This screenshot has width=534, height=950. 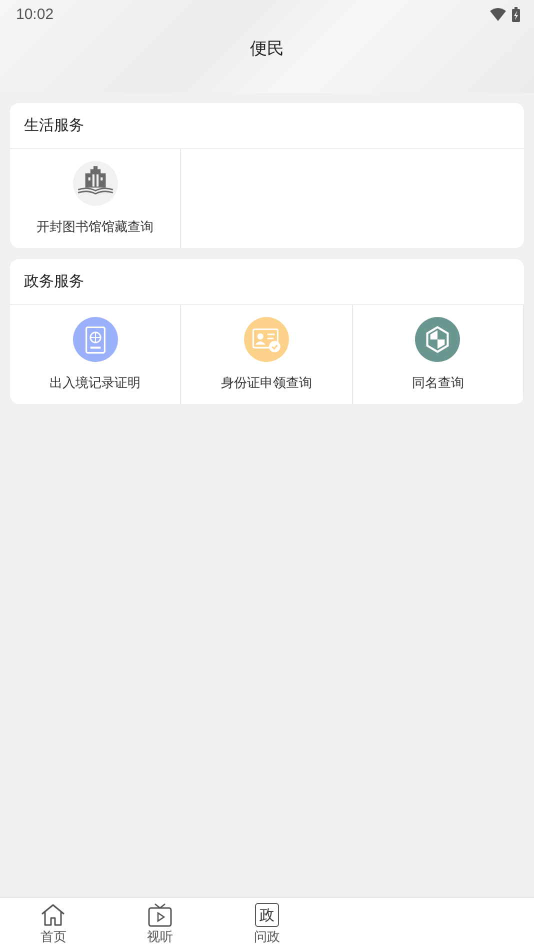 I want to click on service-item: 开封图书馆馆藏查询, so click(x=96, y=198).